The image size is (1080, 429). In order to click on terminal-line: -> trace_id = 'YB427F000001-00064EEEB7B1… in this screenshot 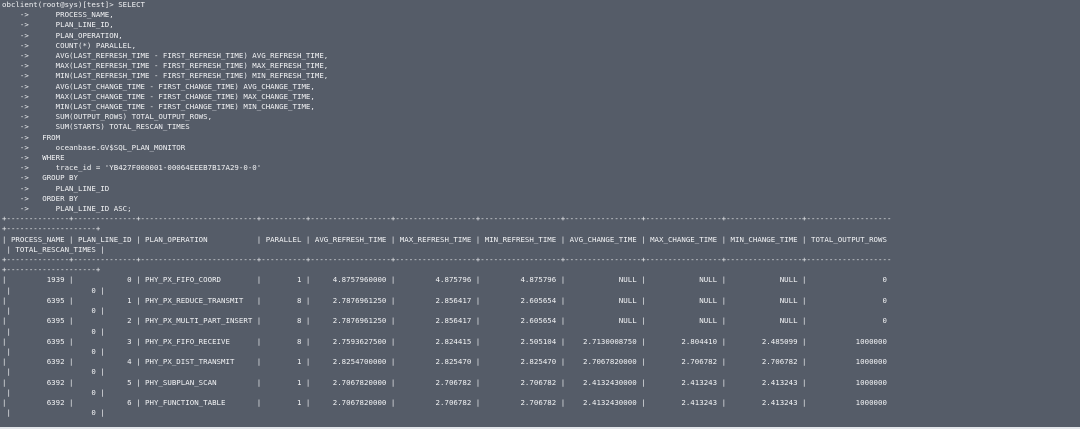, I will do `click(132, 168)`.